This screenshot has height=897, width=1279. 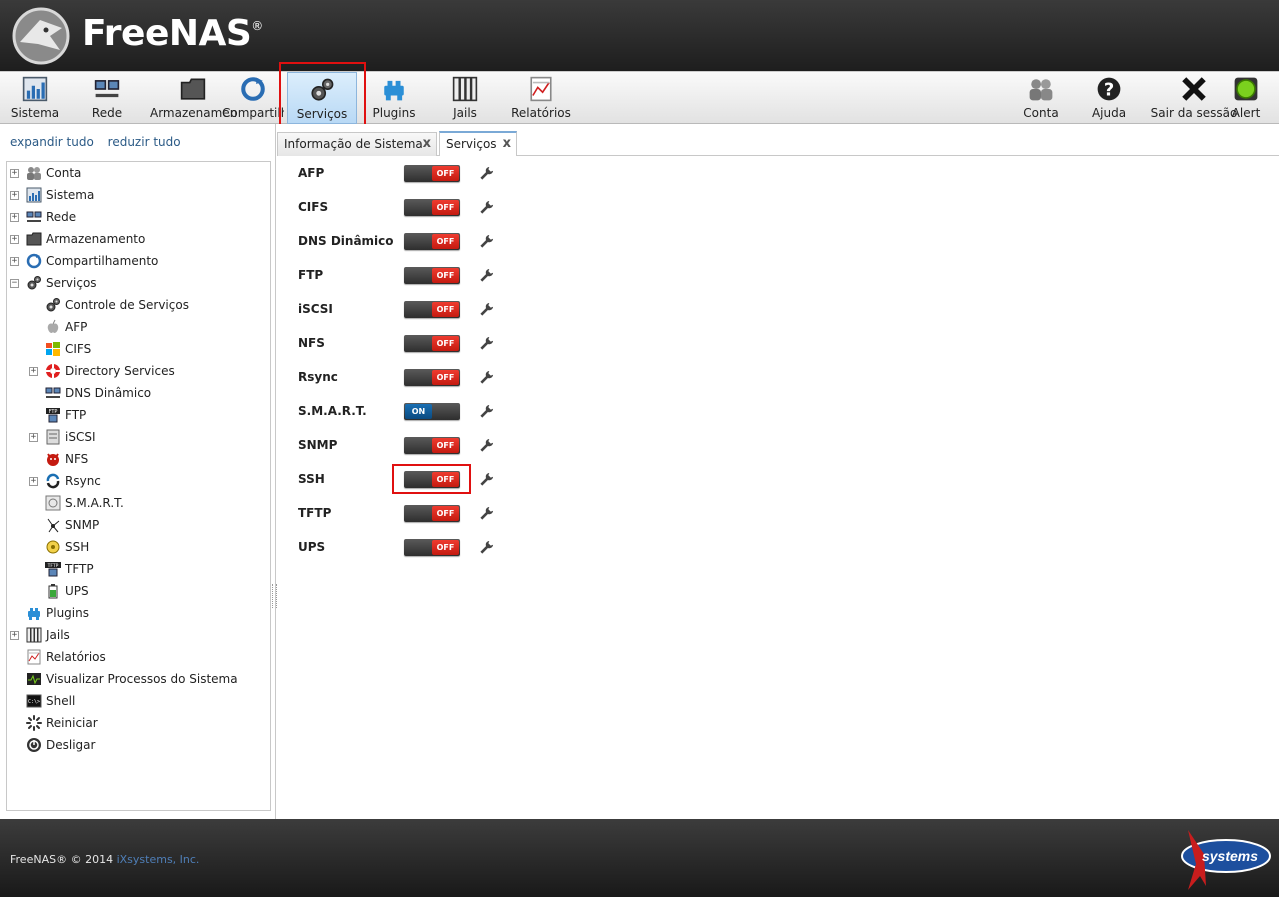 I want to click on tree-item: S.M.A.R.T., so click(x=138, y=503).